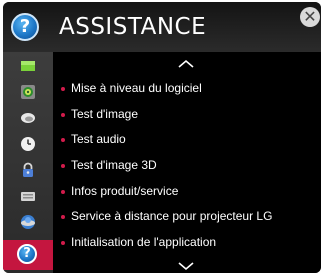  I want to click on menu-item-label: Test d'image 3D, so click(114, 165).